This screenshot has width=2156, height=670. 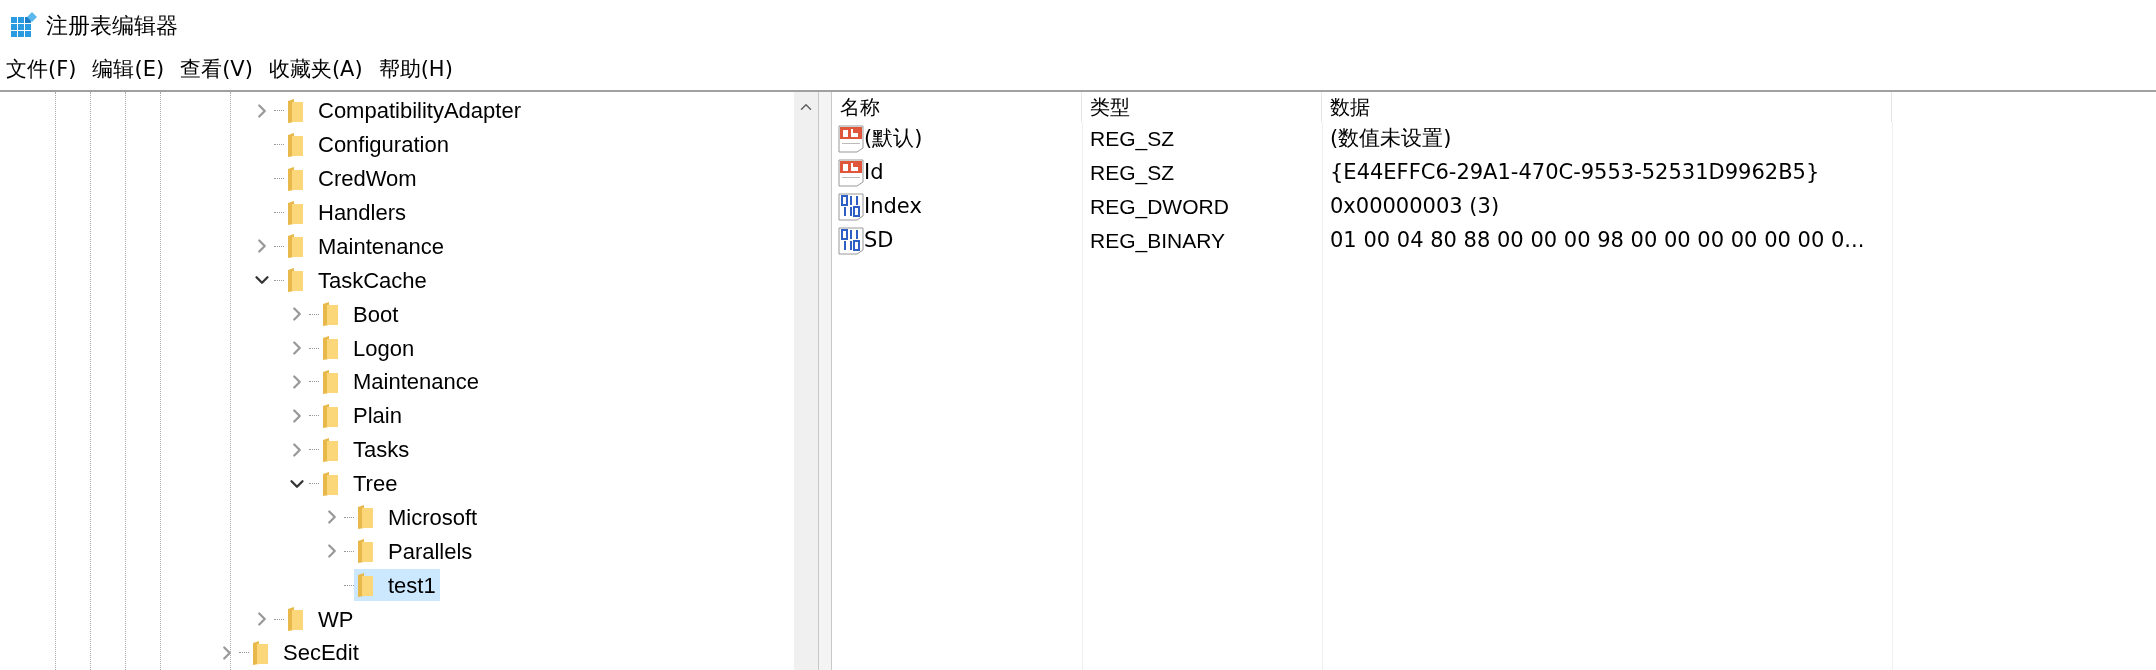 What do you see at coordinates (41, 70) in the screenshot?
I see `menu-item: 文件(F)` at bounding box center [41, 70].